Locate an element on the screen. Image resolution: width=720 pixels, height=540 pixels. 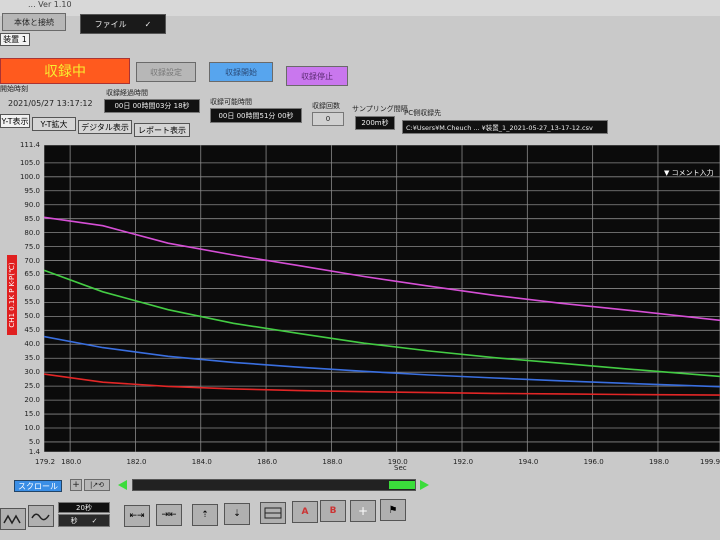
span-unit-label: 秒 is located at coordinates (74, 520).